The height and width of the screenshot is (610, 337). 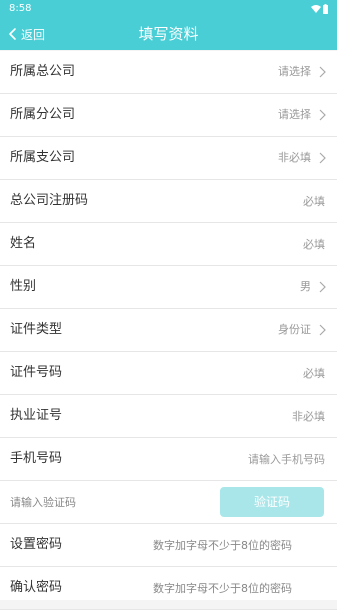 I want to click on phone-label: 手机号码, so click(x=36, y=458).